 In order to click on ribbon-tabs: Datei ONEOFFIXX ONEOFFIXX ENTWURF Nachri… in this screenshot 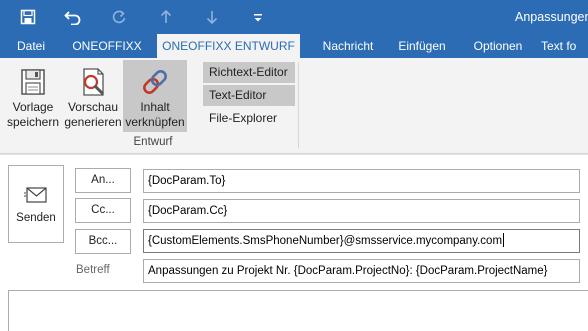, I will do `click(294, 46)`.